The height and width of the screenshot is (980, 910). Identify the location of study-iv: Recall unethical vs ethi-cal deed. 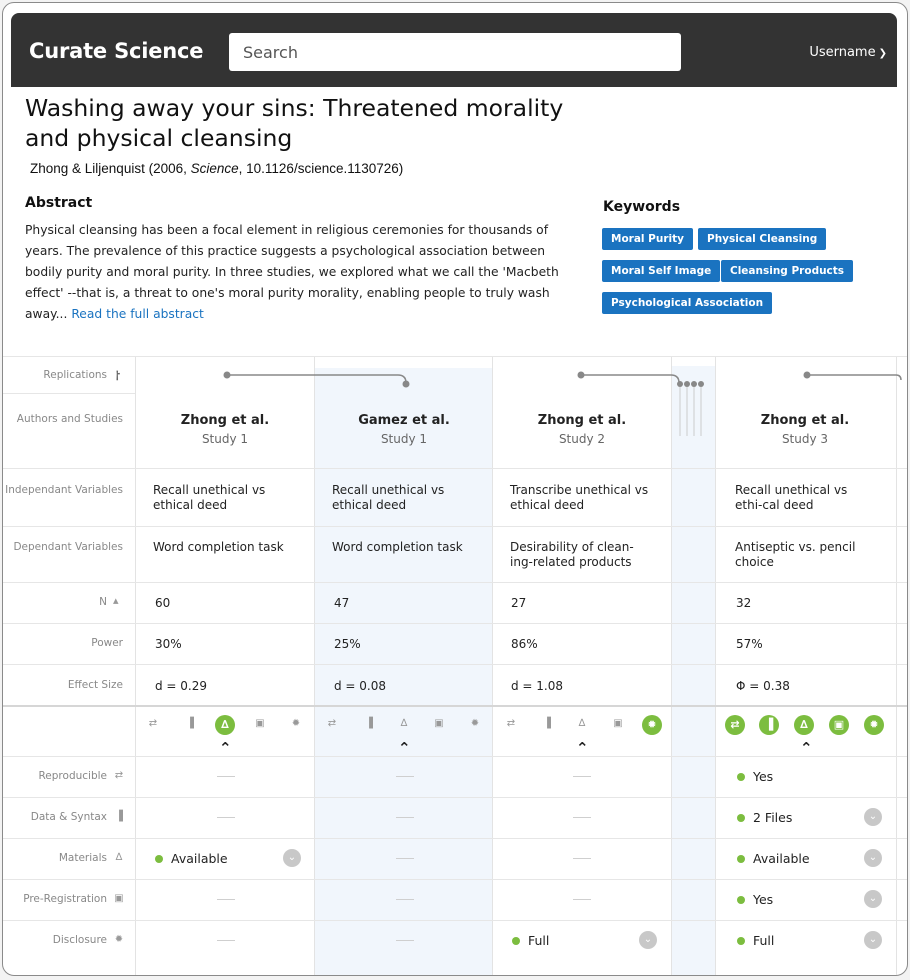
(791, 497).